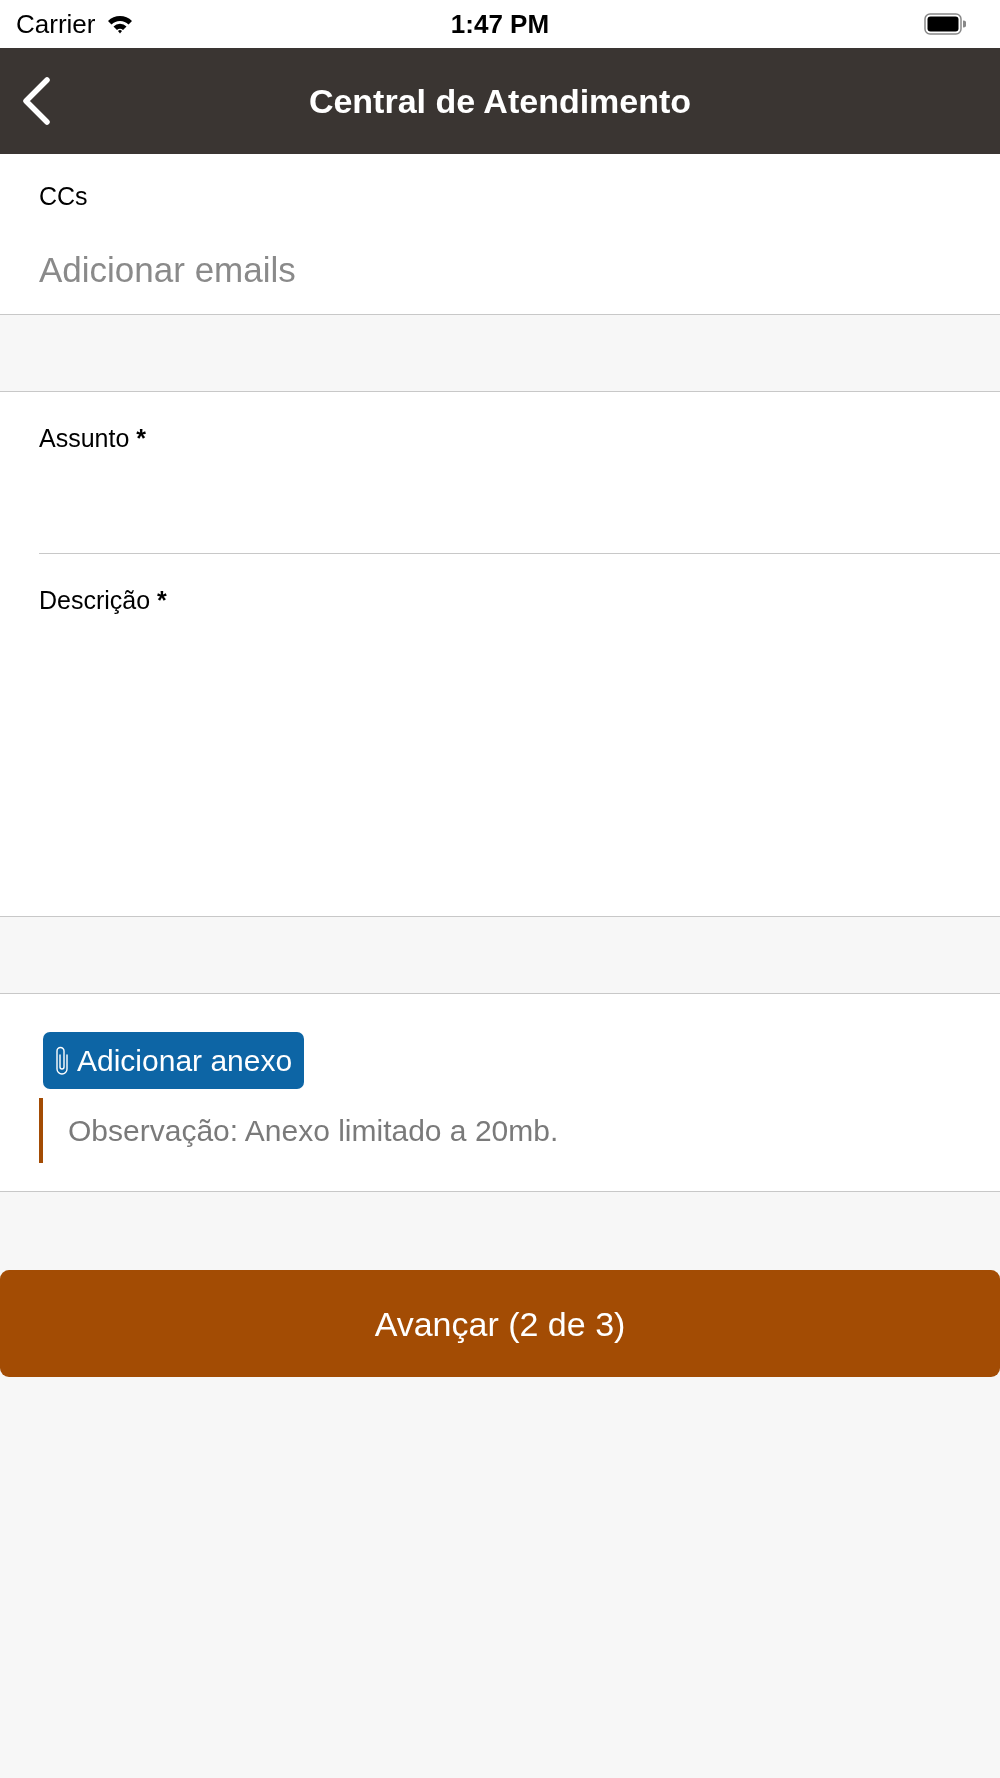 The width and height of the screenshot is (1000, 1778). Describe the element at coordinates (93, 438) in the screenshot. I see `field-label: Assunto *` at that location.